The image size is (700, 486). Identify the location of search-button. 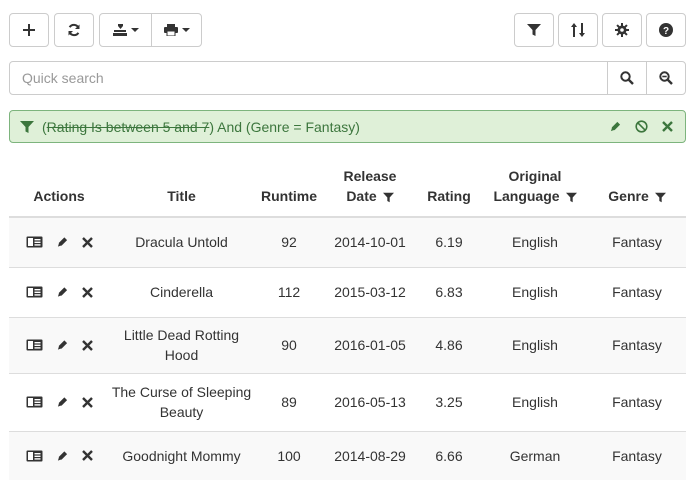
(627, 78).